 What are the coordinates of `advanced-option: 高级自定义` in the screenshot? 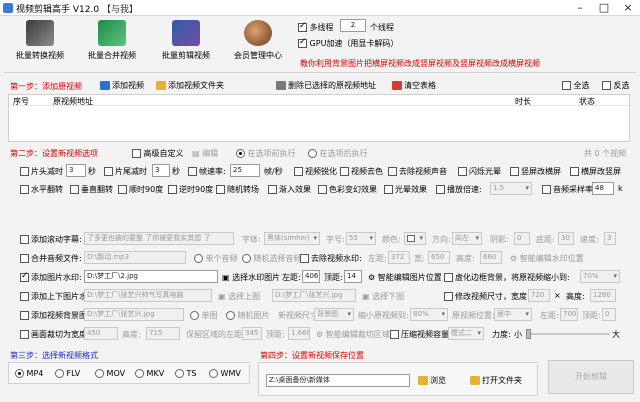 It's located at (158, 153).